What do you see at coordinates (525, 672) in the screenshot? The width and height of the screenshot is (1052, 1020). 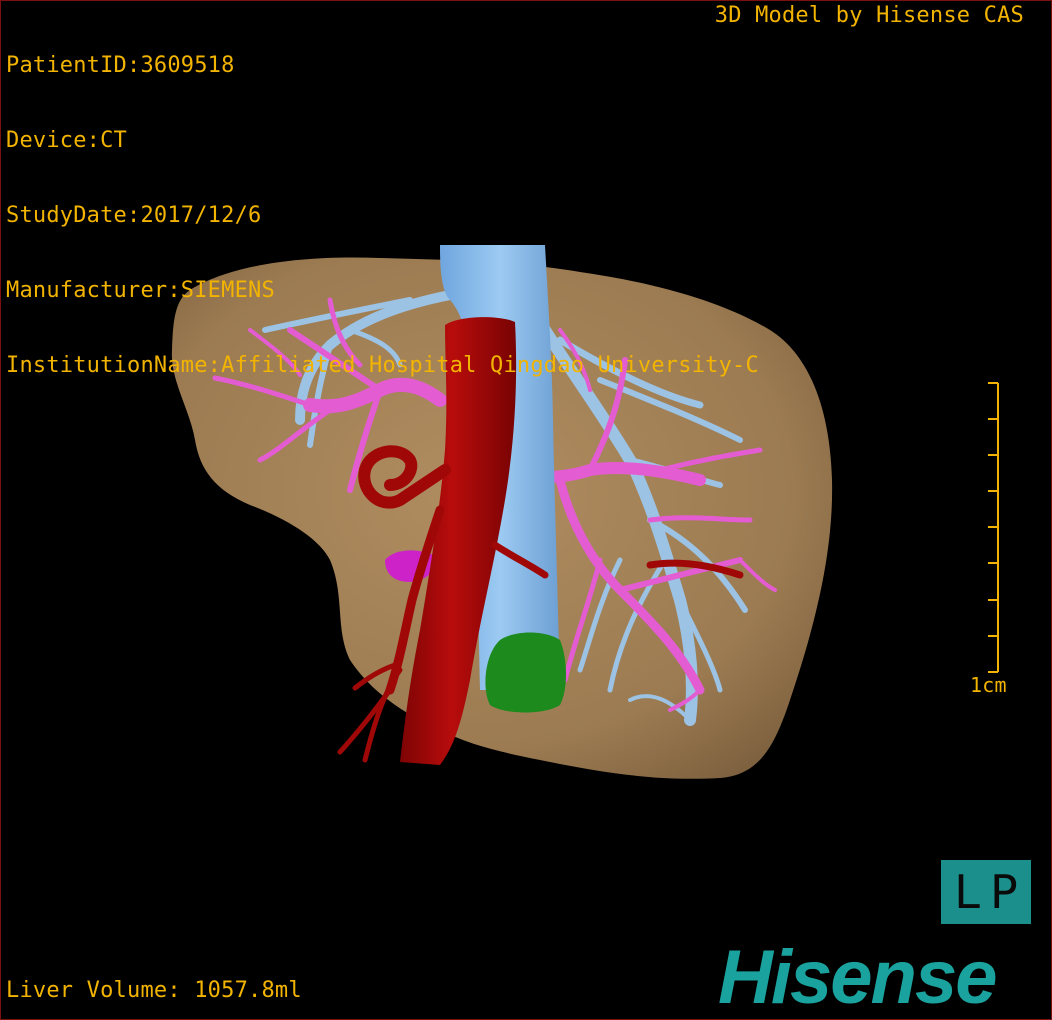 I see `gallbladder` at bounding box center [525, 672].